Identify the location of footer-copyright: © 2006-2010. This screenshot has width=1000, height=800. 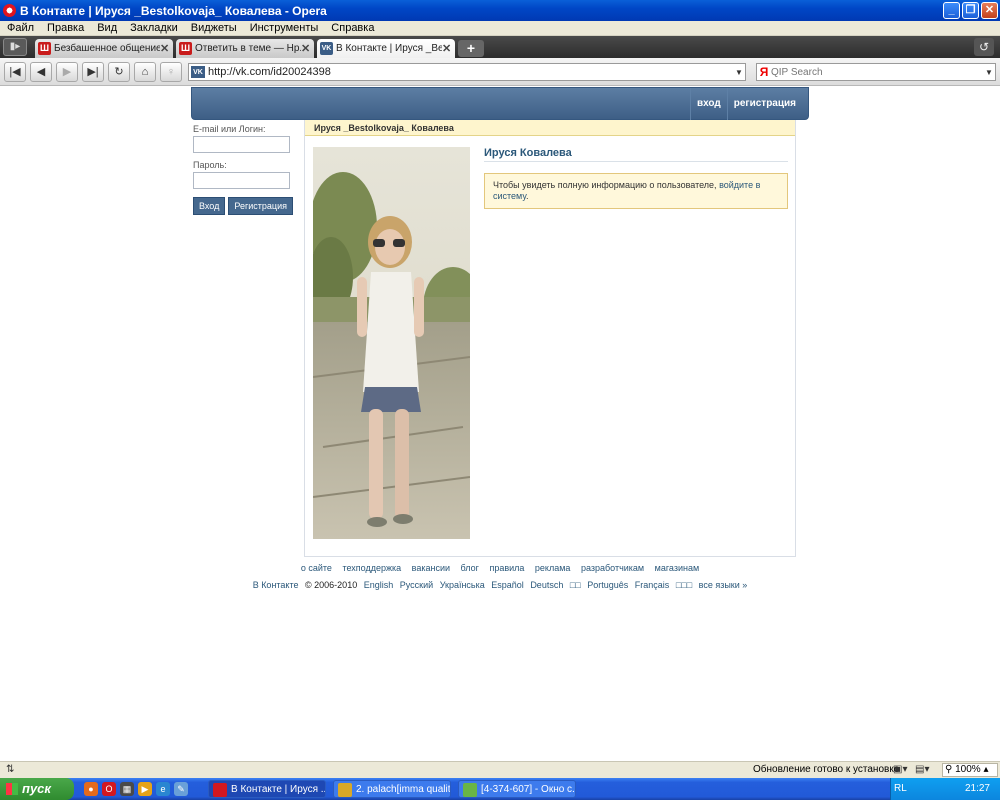
(331, 585).